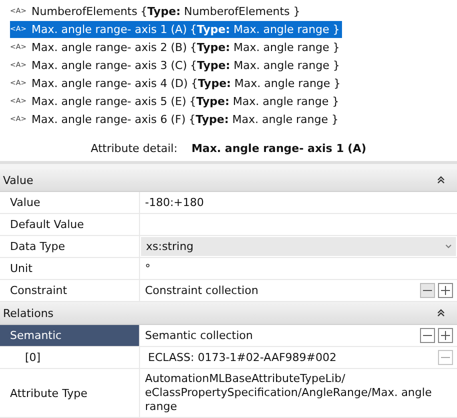 This screenshot has height=418, width=457. Describe the element at coordinates (18, 180) in the screenshot. I see `section-title: Value` at that location.